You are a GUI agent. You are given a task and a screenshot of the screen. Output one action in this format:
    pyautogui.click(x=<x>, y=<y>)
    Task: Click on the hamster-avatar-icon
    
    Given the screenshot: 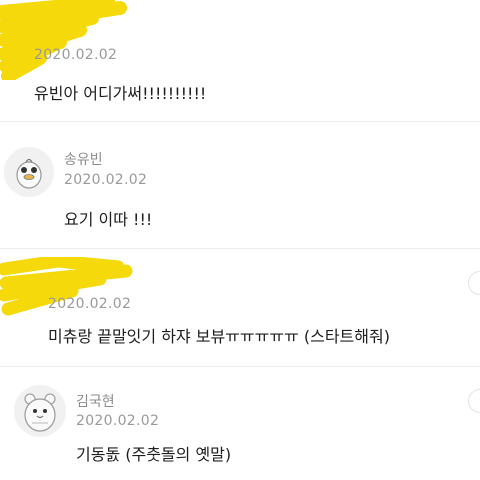 What is the action you would take?
    pyautogui.click(x=40, y=411)
    